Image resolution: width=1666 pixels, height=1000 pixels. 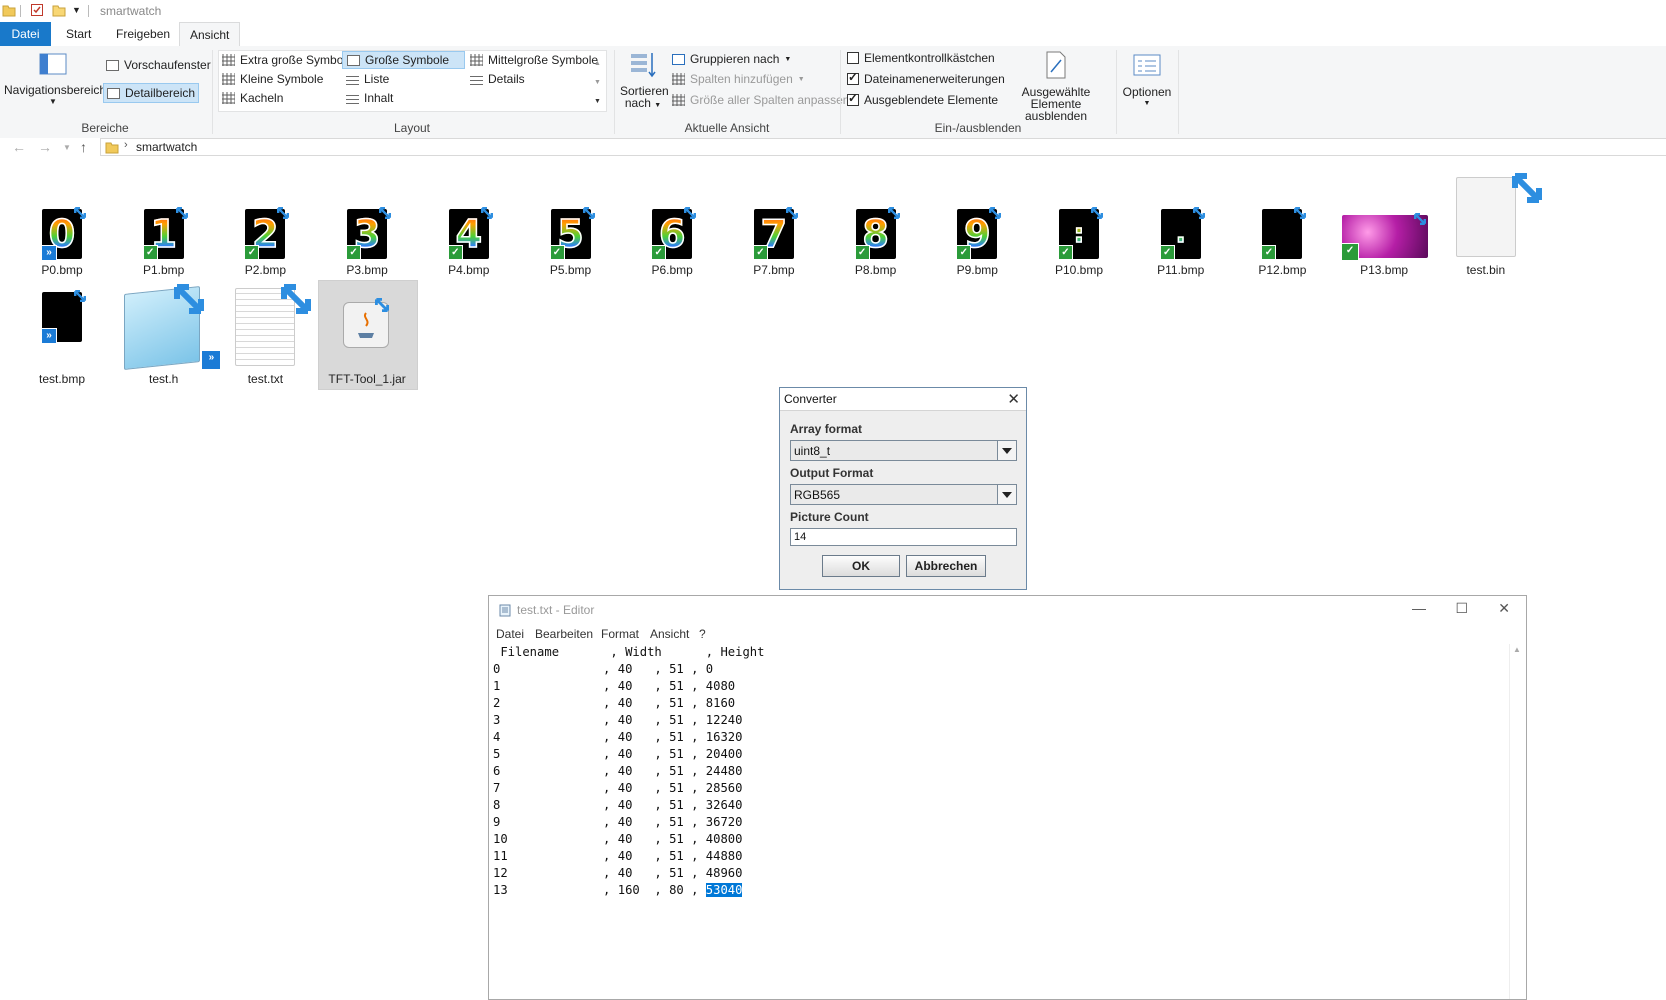 I want to click on options-button: Optionen ▼, so click(x=1147, y=82).